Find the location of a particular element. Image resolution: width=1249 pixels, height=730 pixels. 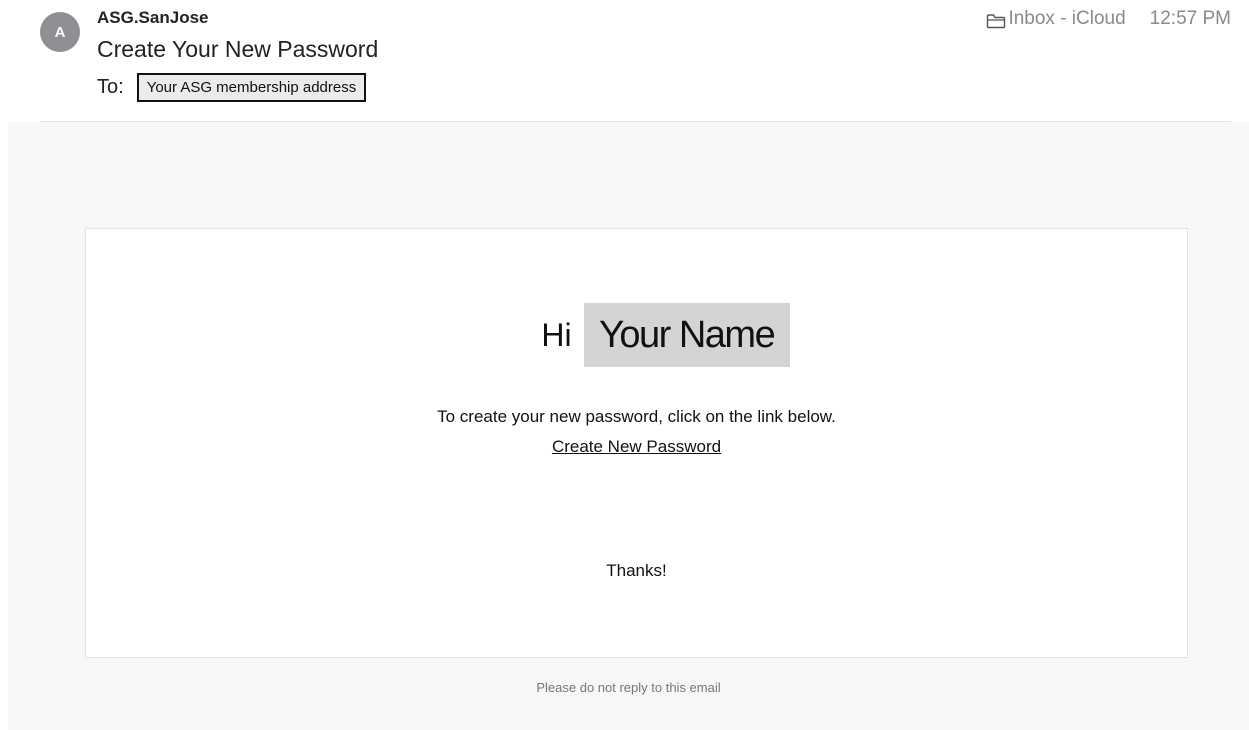

recipient-row: To: Your ASG membership address is located at coordinates (232, 87).